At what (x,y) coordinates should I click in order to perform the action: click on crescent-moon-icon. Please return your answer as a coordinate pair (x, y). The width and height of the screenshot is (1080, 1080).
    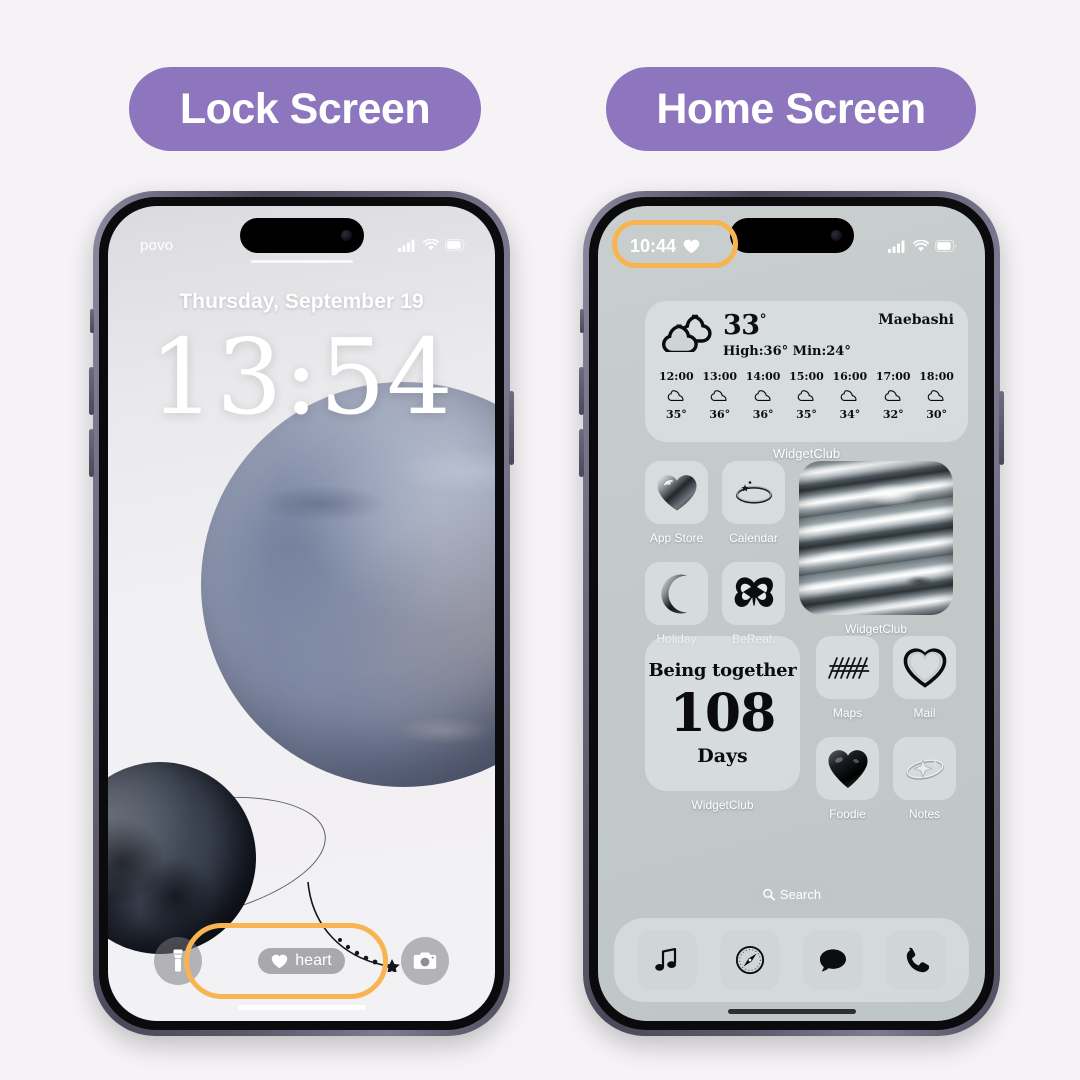
    Looking at the image, I should click on (673, 593).